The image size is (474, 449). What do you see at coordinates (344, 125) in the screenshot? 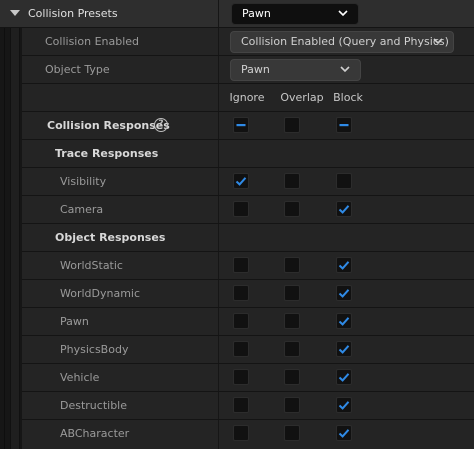
I see `collision-responses-block-checkbox` at bounding box center [344, 125].